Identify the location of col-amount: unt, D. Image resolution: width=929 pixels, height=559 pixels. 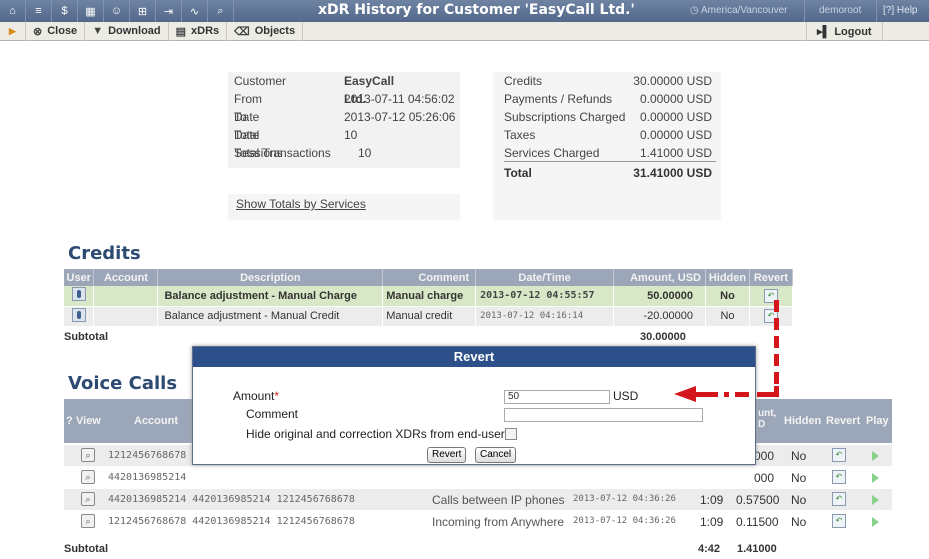
(769, 419).